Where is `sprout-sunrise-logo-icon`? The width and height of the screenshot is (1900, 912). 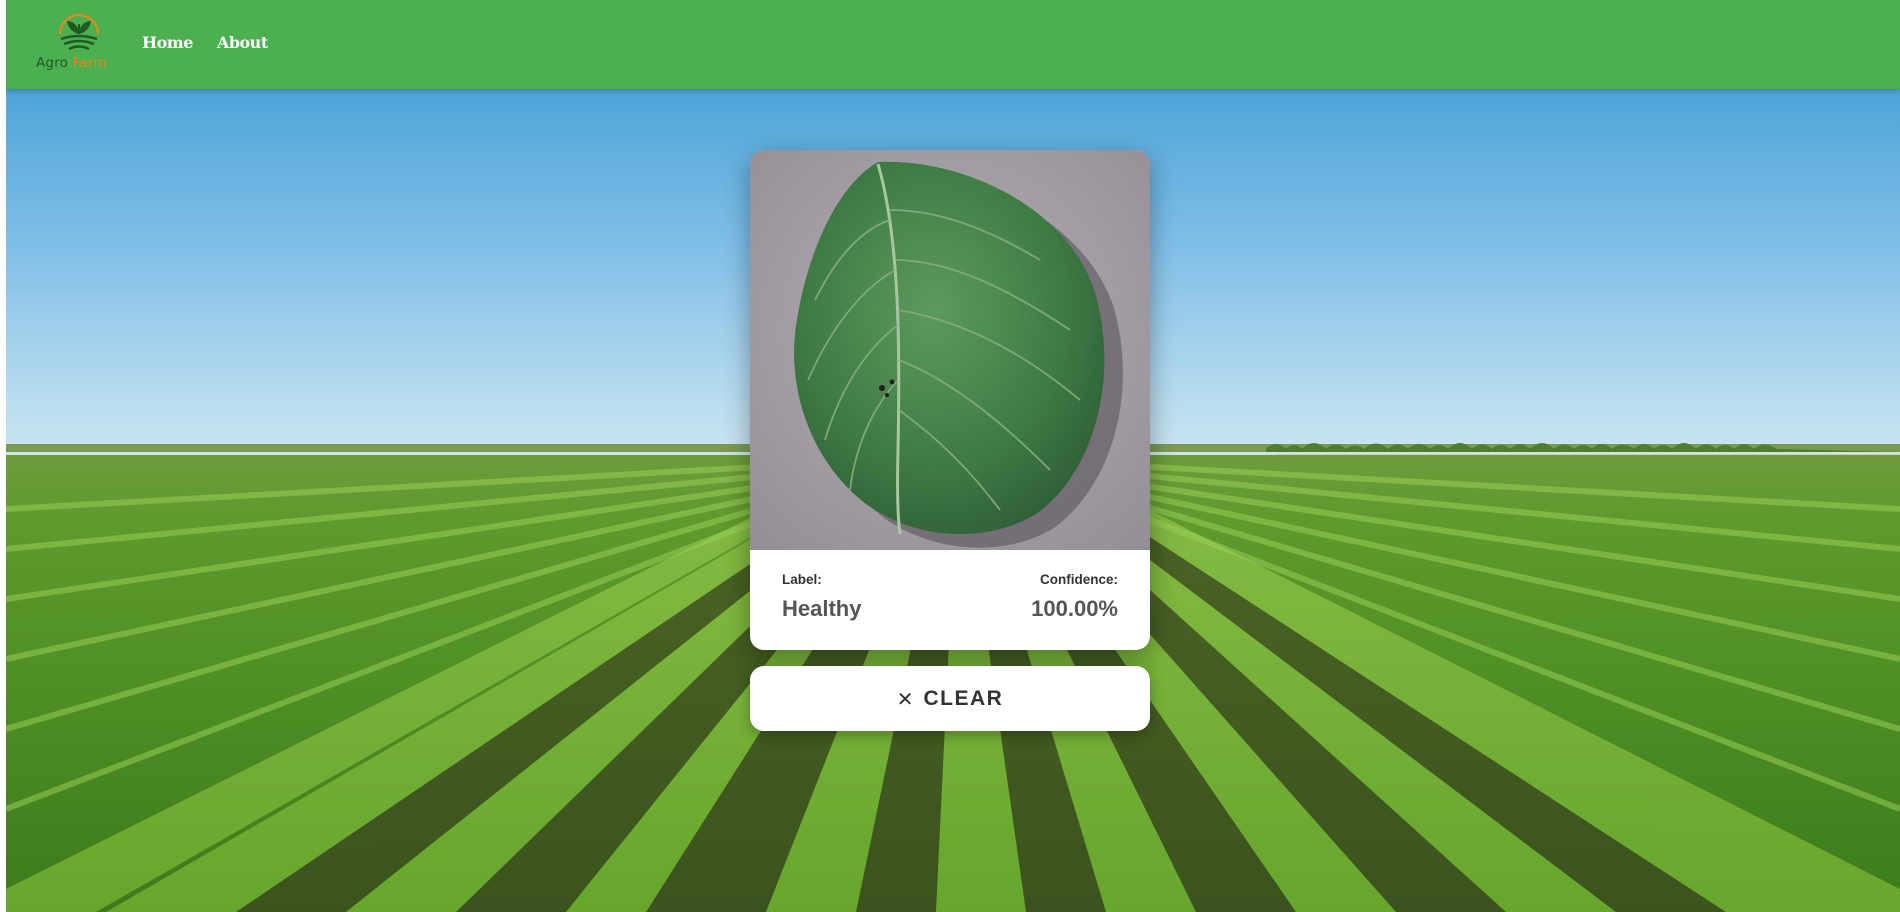
sprout-sunrise-logo-icon is located at coordinates (79, 32).